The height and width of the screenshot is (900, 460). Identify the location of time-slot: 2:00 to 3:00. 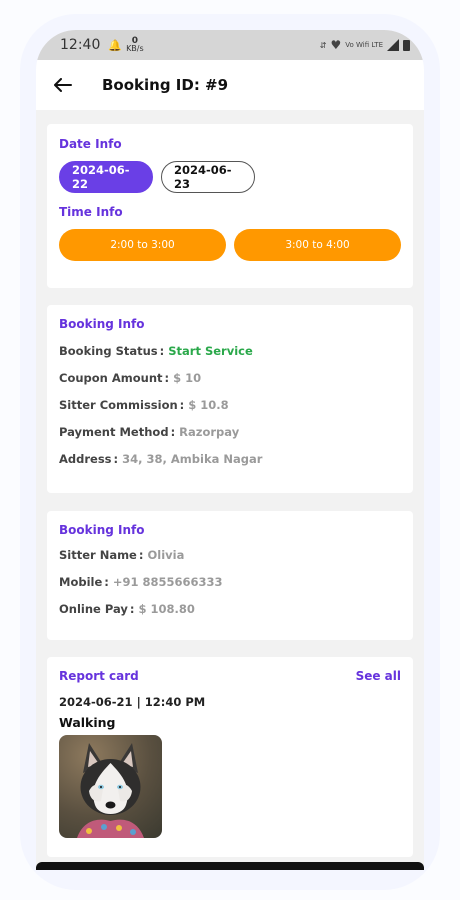
(142, 245).